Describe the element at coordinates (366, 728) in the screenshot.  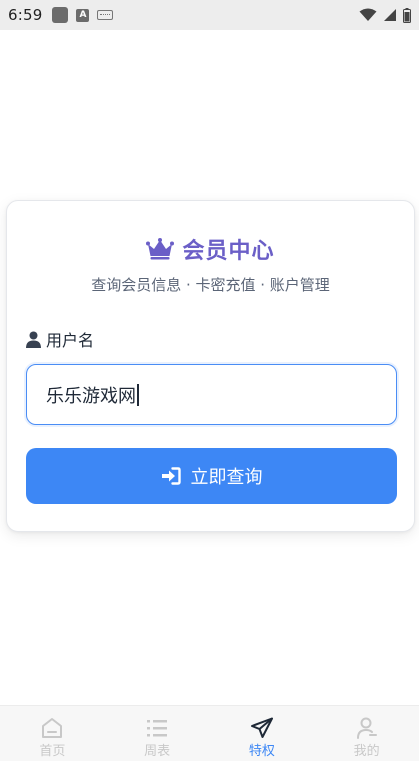
I see `profile-icon` at that location.